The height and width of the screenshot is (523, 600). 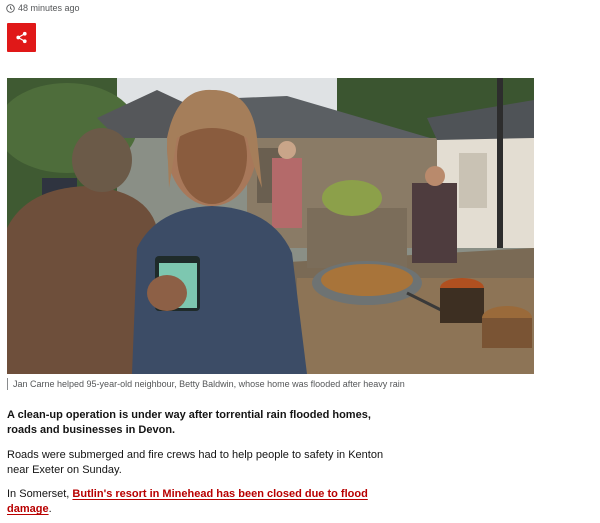 I want to click on timestamp-text: 48 minutes ago, so click(x=49, y=8).